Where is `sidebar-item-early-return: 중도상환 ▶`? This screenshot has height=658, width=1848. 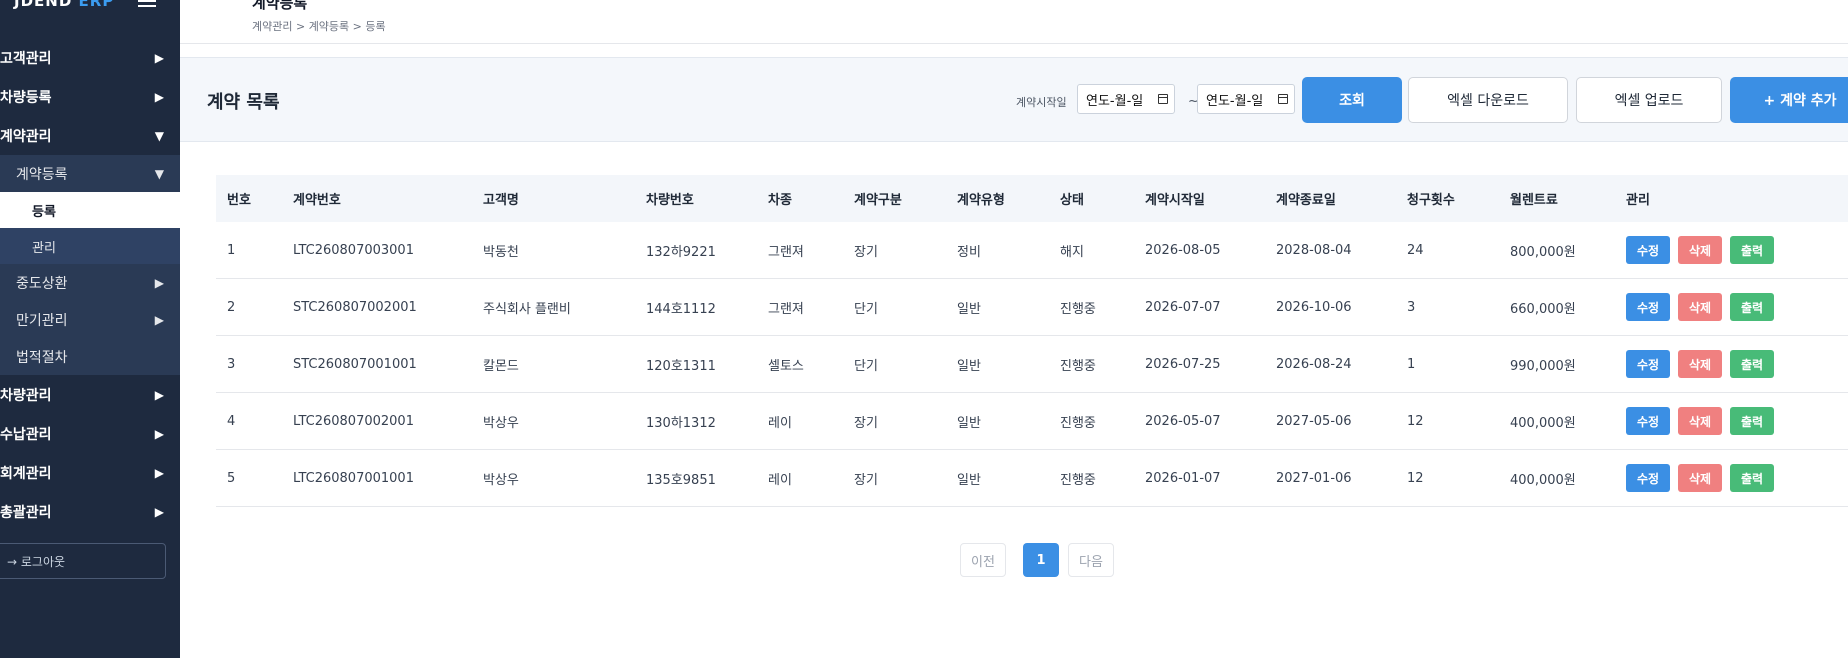 sidebar-item-early-return: 중도상환 ▶ is located at coordinates (90, 282).